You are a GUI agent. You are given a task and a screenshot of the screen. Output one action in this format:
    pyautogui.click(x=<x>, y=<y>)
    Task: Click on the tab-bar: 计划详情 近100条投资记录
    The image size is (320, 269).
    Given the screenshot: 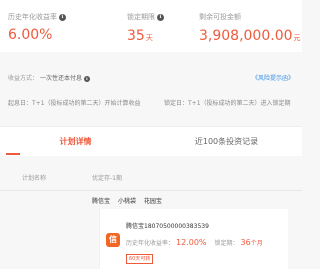 What is the action you would take?
    pyautogui.click(x=151, y=141)
    